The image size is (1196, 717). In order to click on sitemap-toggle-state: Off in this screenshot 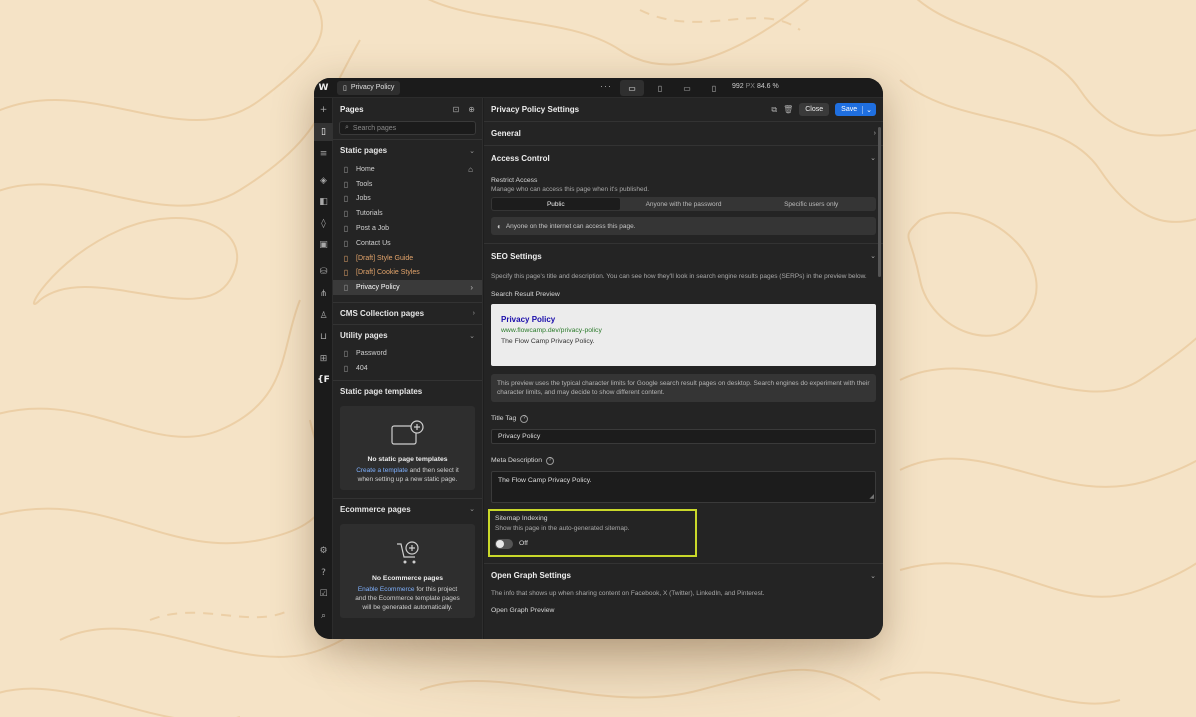, I will do `click(523, 543)`.